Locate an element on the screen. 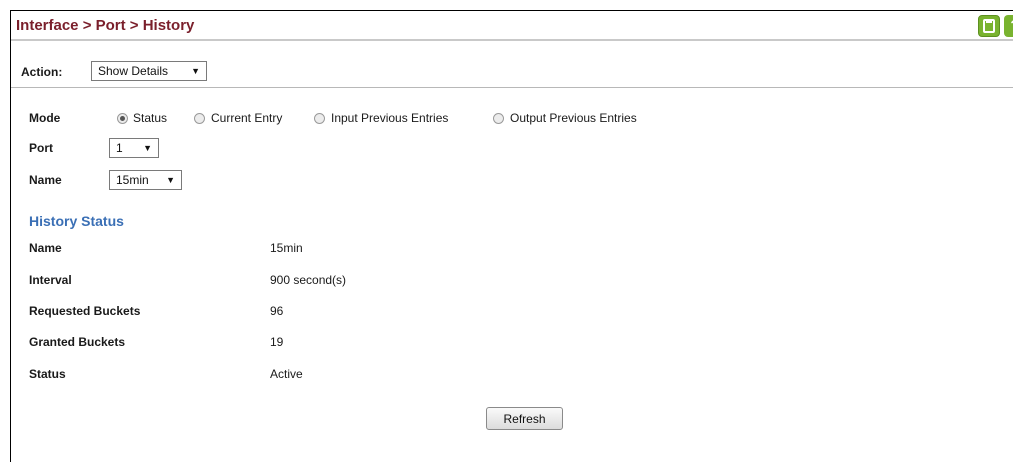 The width and height of the screenshot is (1013, 462). status-row-value: 96 is located at coordinates (277, 311).